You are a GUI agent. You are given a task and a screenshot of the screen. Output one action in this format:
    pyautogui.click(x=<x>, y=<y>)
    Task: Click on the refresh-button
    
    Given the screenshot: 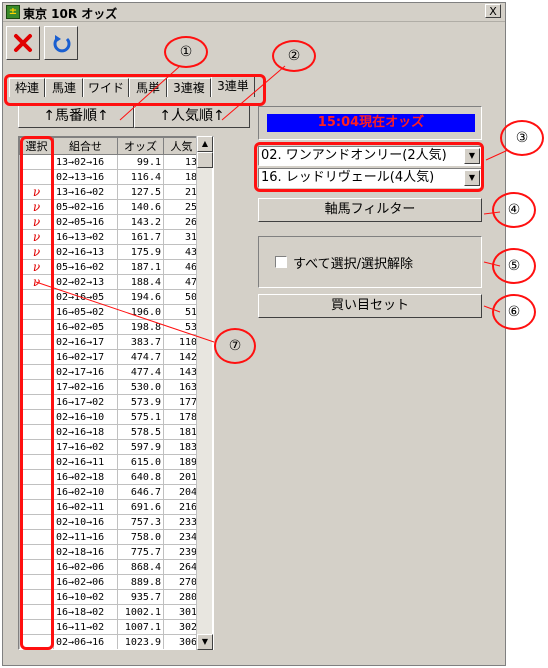 What is the action you would take?
    pyautogui.click(x=61, y=43)
    